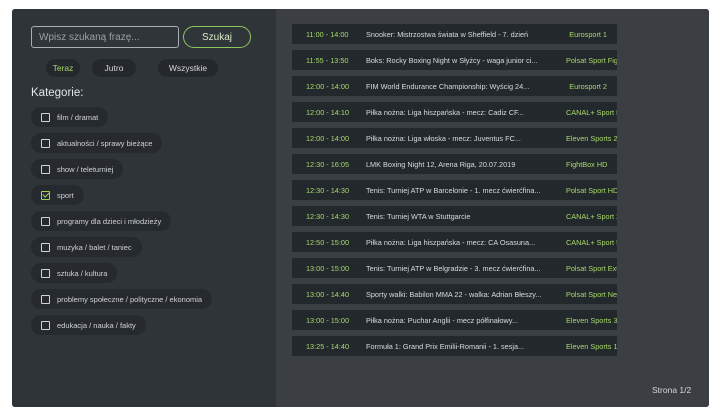 The image size is (719, 411). I want to click on program-channel: Polsat Sport HD, so click(591, 190).